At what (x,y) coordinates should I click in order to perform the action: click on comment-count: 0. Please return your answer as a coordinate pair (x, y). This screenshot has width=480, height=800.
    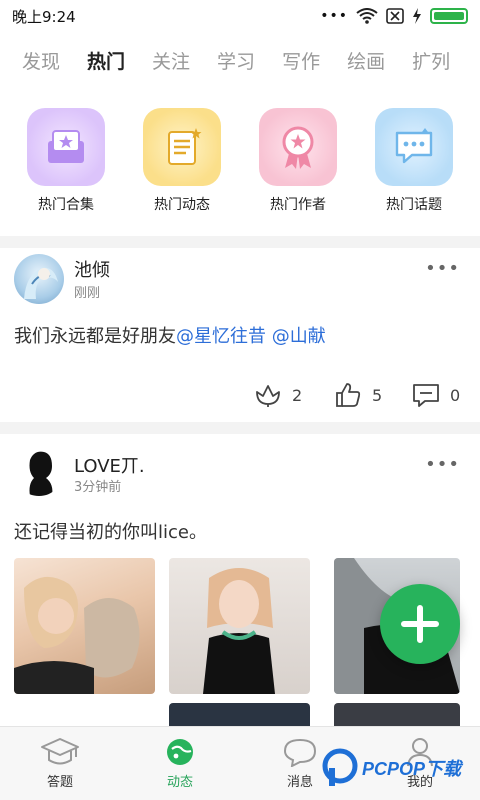
    Looking at the image, I should click on (455, 395).